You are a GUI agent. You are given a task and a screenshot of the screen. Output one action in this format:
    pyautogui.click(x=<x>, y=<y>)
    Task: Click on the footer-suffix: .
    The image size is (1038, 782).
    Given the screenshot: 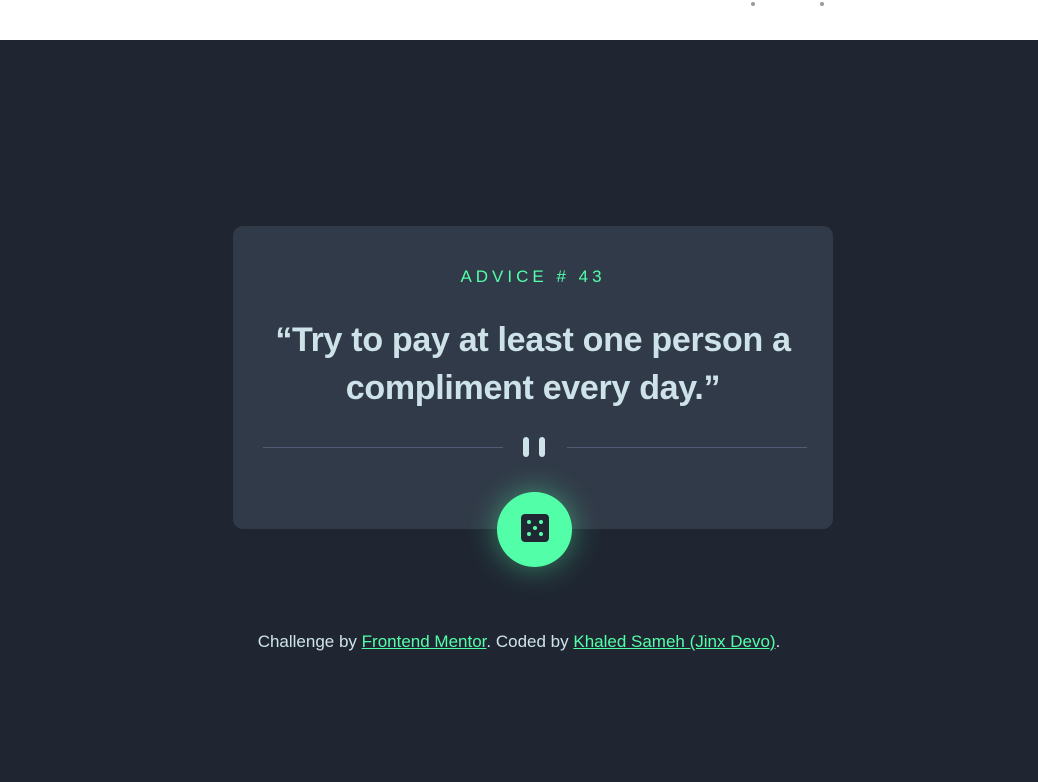 What is the action you would take?
    pyautogui.click(x=778, y=641)
    